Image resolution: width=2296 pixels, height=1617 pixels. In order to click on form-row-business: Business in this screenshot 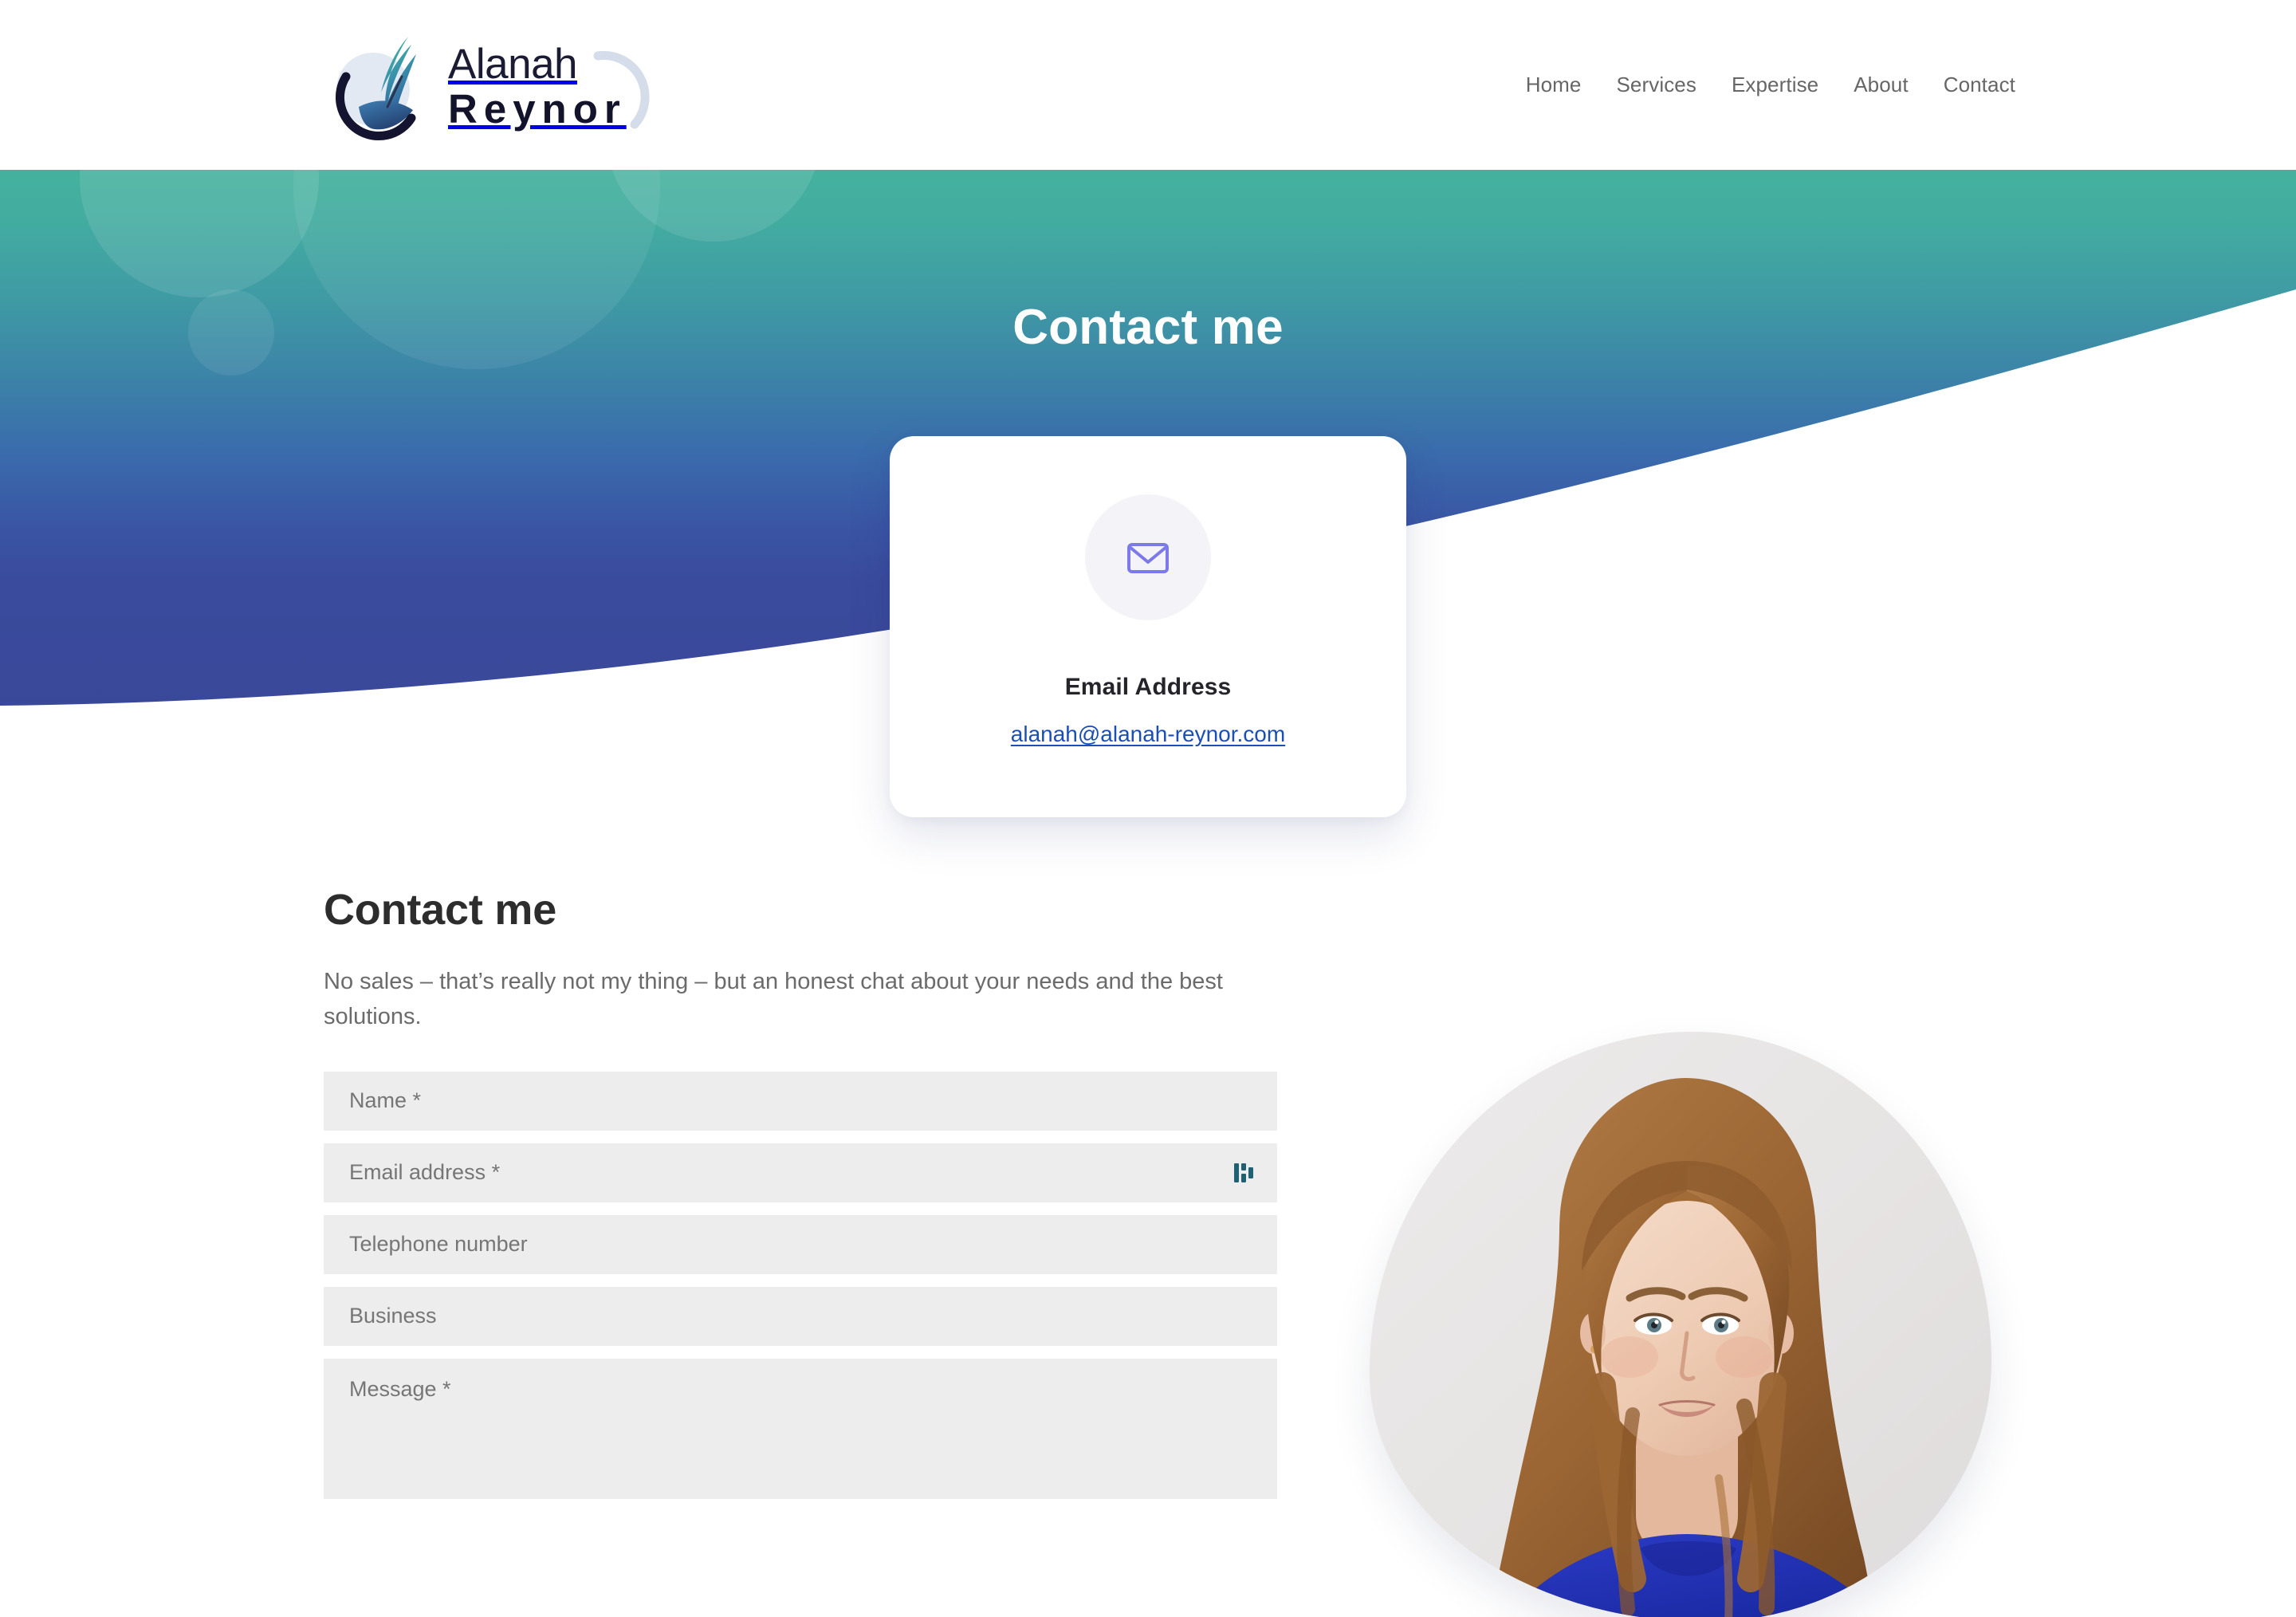, I will do `click(800, 1316)`.